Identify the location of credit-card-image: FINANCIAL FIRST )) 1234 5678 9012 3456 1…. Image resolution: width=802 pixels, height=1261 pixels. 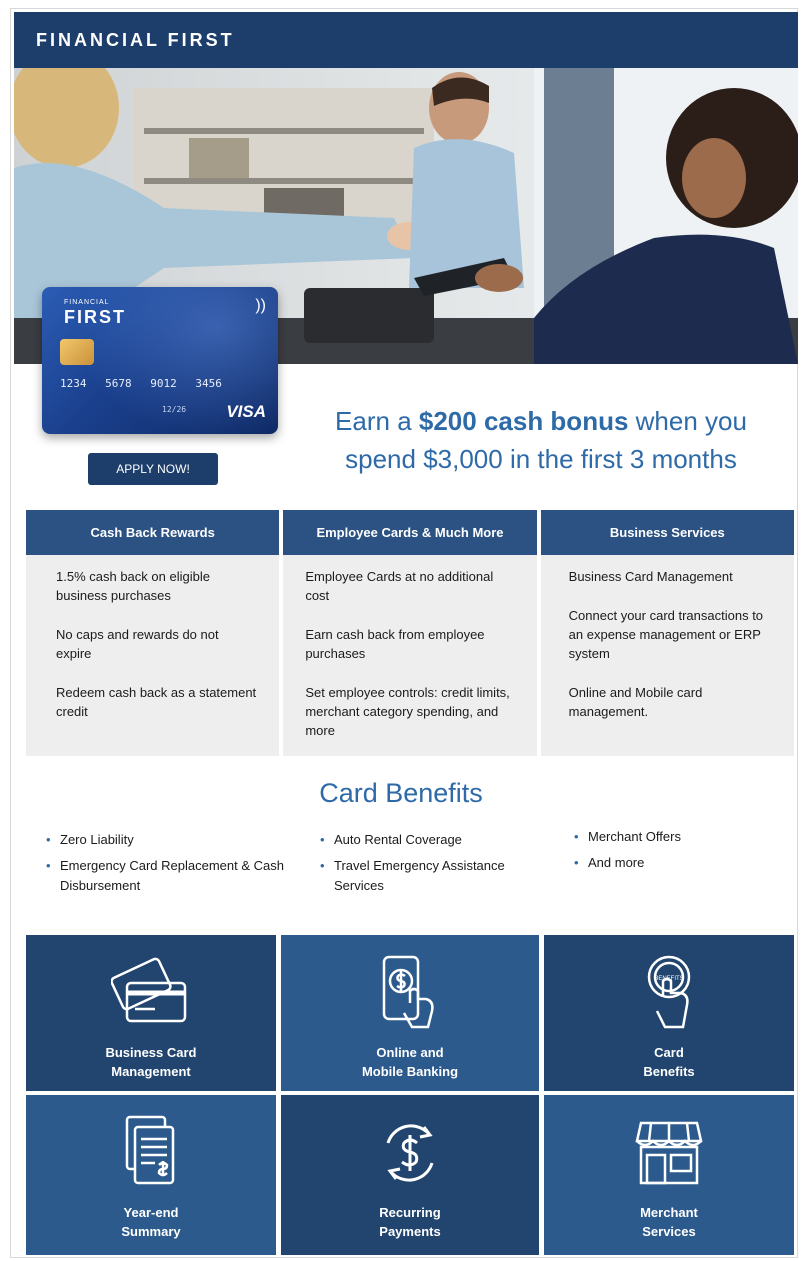
(160, 360).